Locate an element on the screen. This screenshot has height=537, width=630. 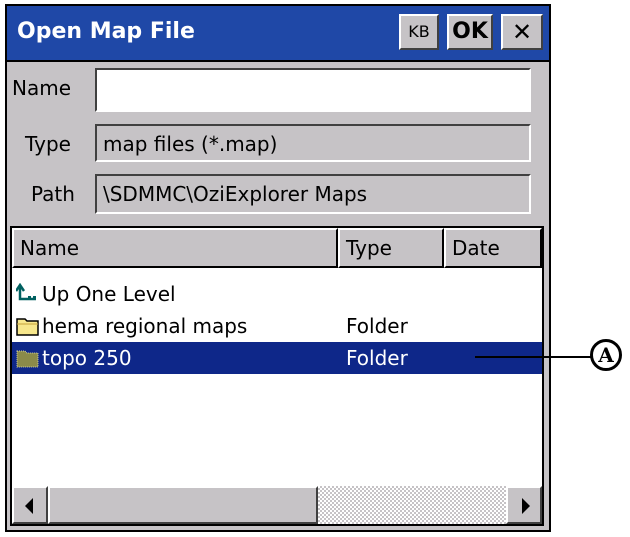
callout-leader-line is located at coordinates (533, 357).